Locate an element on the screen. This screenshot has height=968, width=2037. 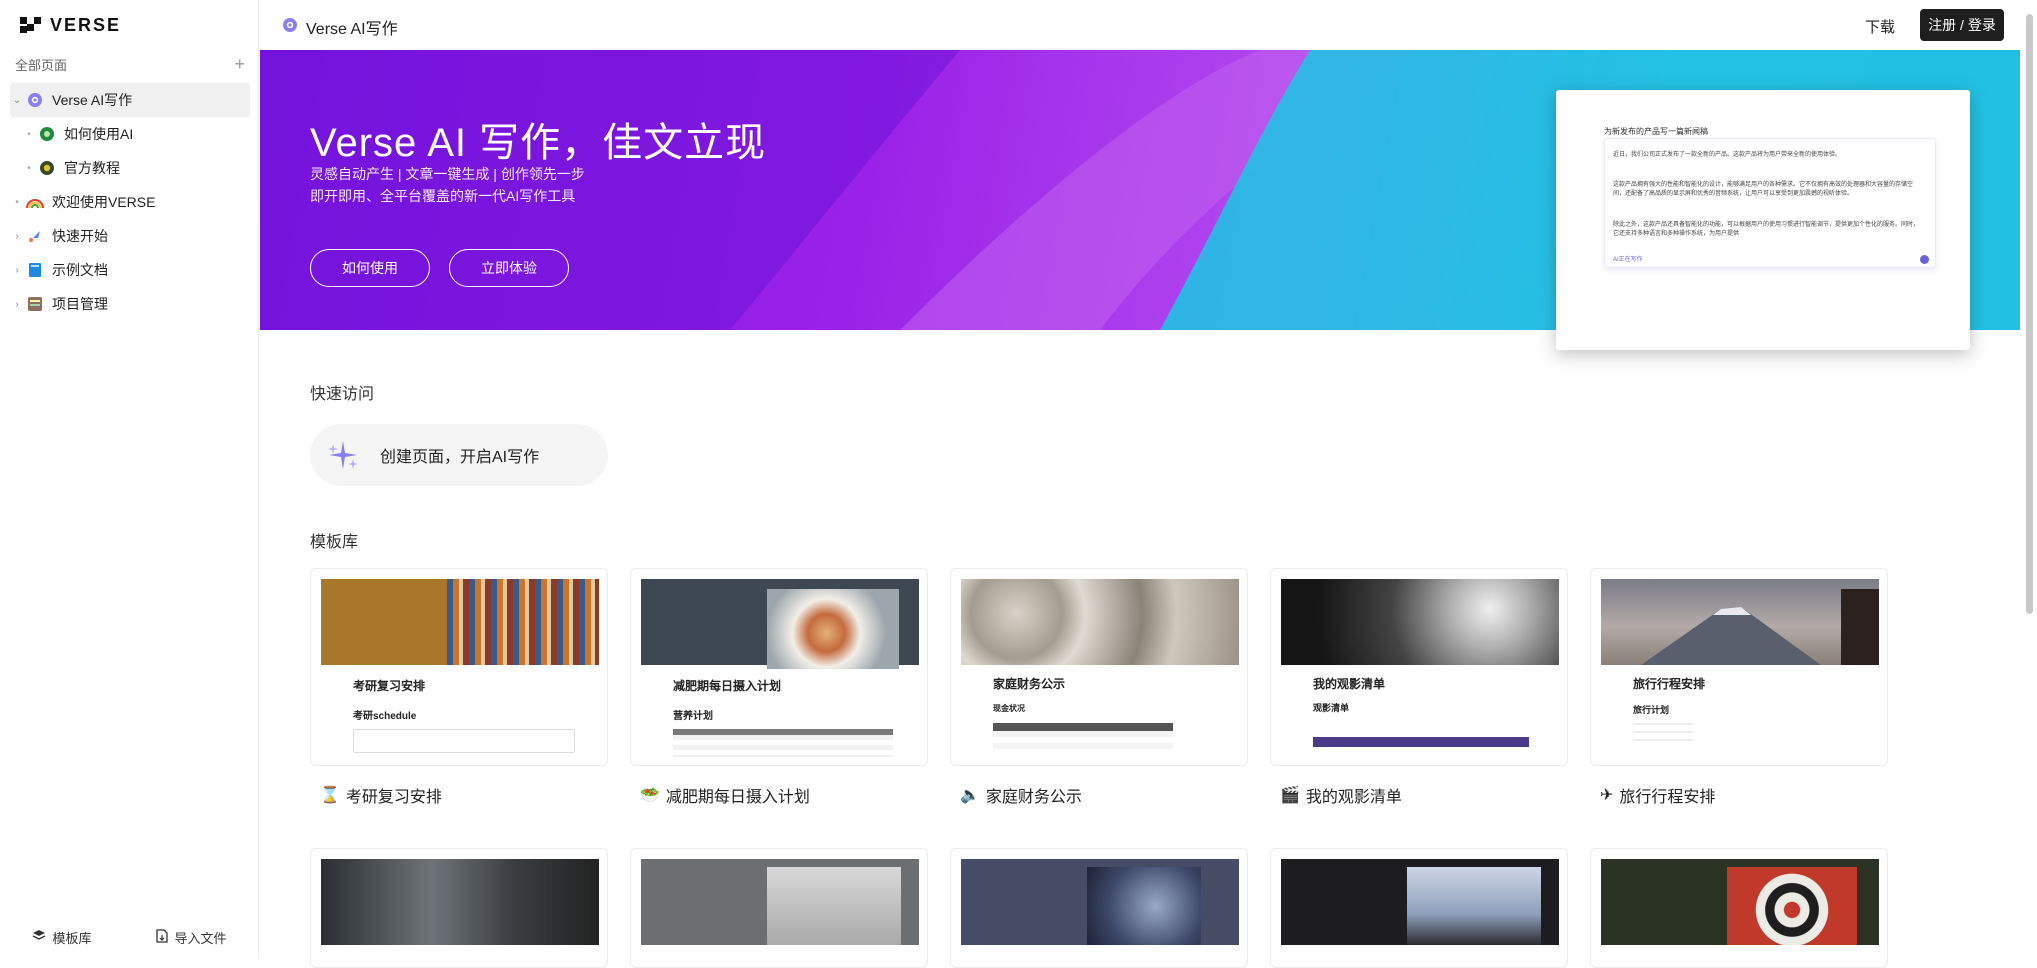
chevron-down-icon: ⌄ is located at coordinates (17, 100).